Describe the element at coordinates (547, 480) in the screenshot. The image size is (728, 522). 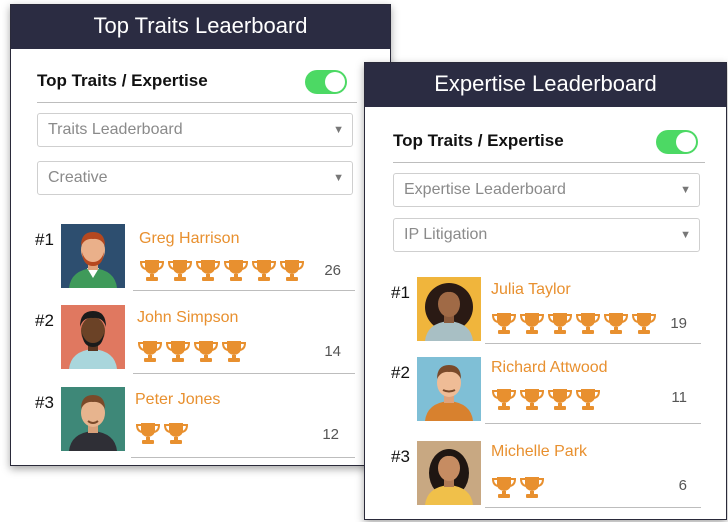
I see `leaderboard-entry: #3 Michelle Park 6` at that location.